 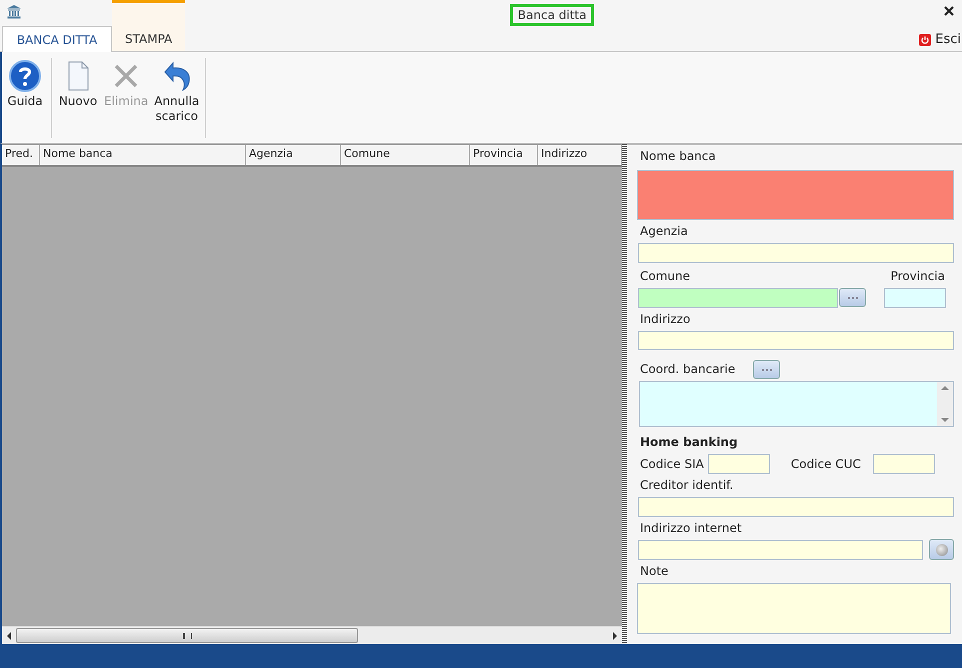 What do you see at coordinates (940, 39) in the screenshot?
I see `exit-button: Esci` at bounding box center [940, 39].